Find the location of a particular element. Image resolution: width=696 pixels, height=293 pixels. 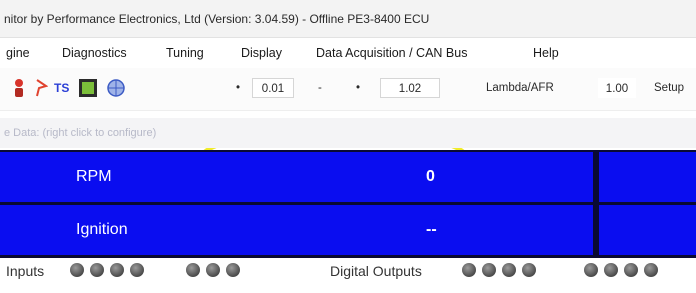

flag-icon is located at coordinates (41, 88).